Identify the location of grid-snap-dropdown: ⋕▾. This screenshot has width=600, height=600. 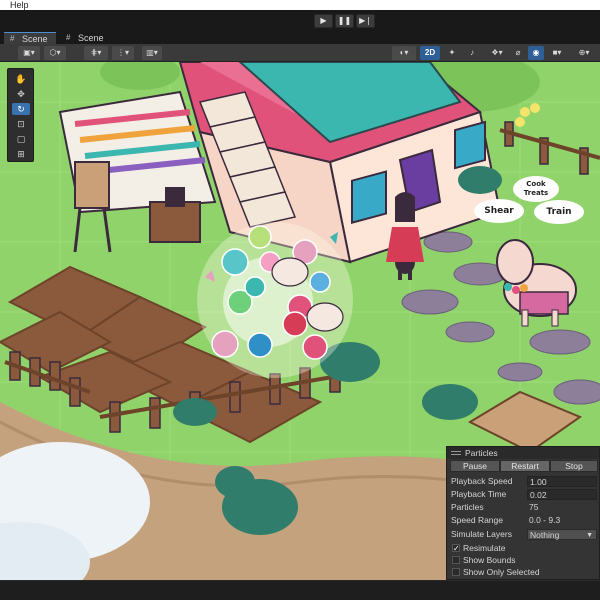
(96, 53).